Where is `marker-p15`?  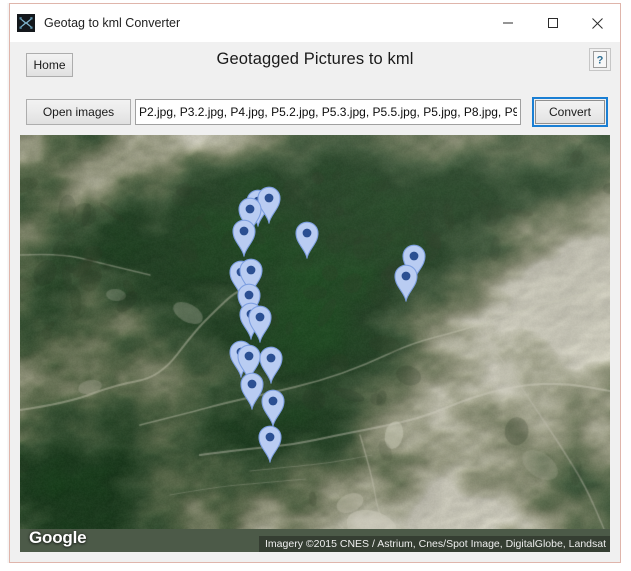
marker-p15 is located at coordinates (273, 407).